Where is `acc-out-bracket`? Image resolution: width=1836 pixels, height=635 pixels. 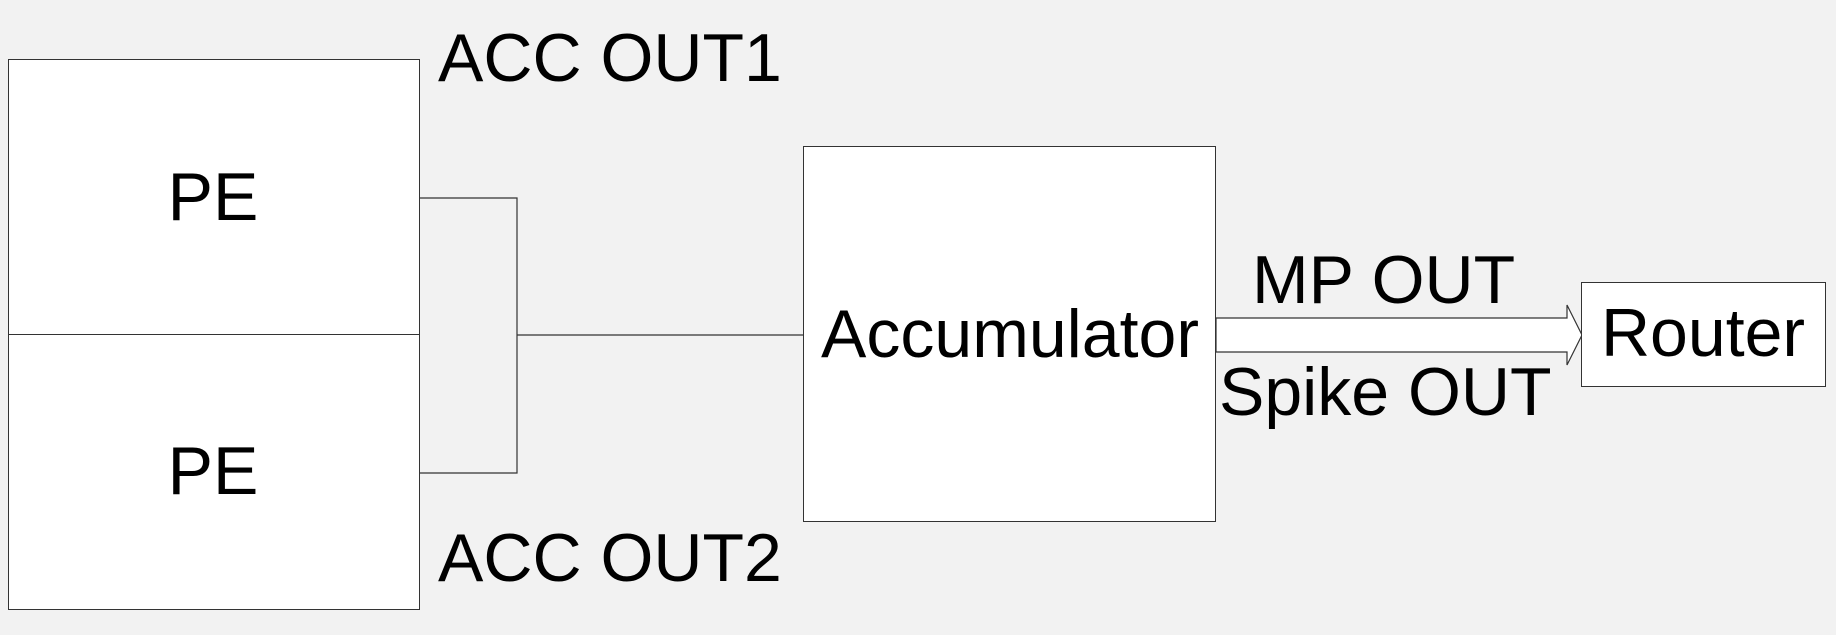
acc-out-bracket is located at coordinates (469, 335).